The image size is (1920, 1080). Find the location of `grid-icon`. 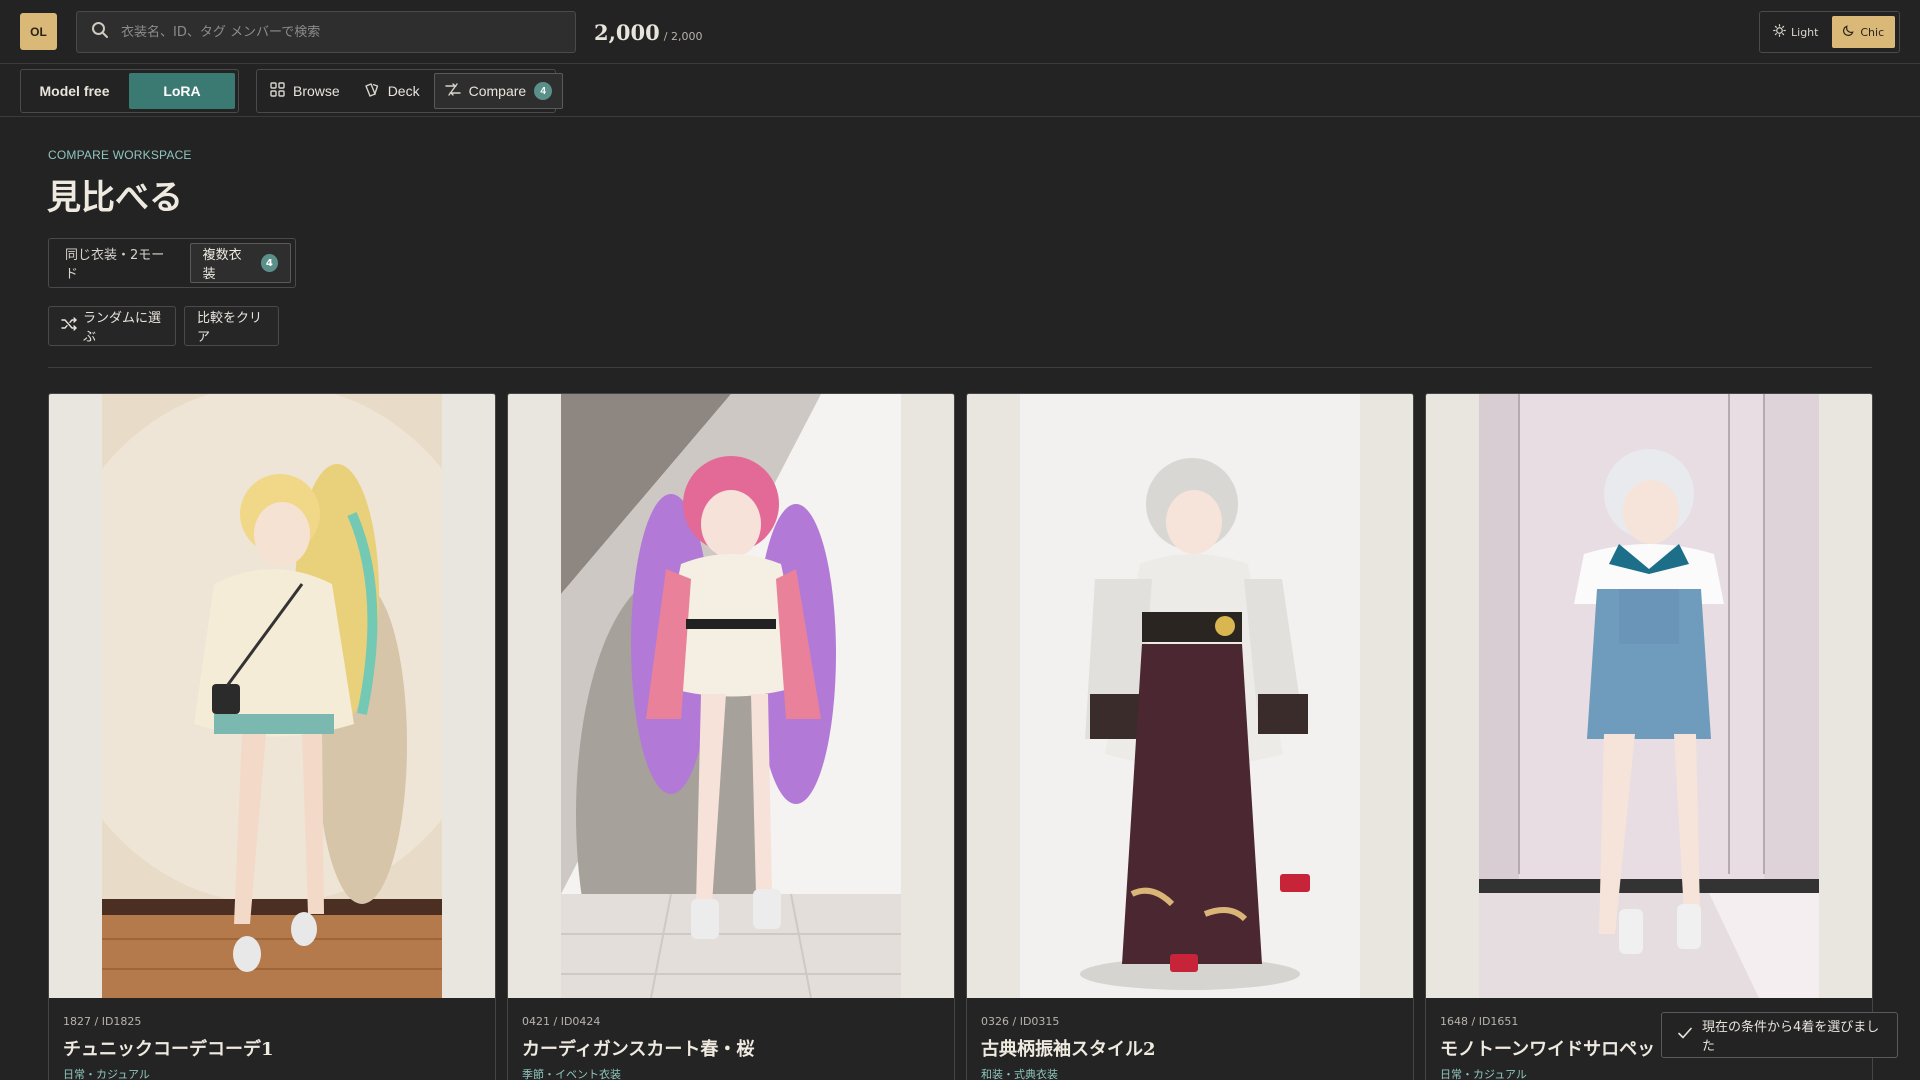

grid-icon is located at coordinates (277, 91).